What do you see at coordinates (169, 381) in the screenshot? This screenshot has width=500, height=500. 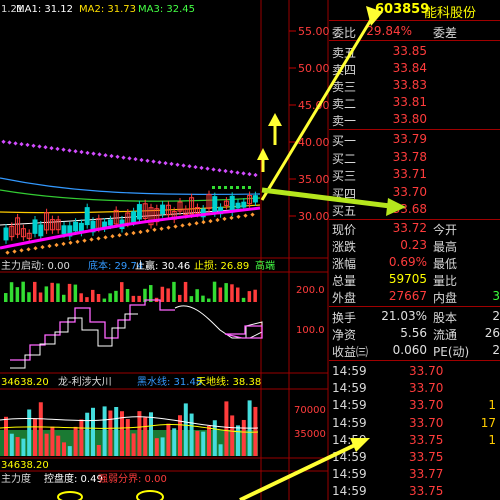 I see `ind2-label1: 黑水线: 31.48` at bounding box center [169, 381].